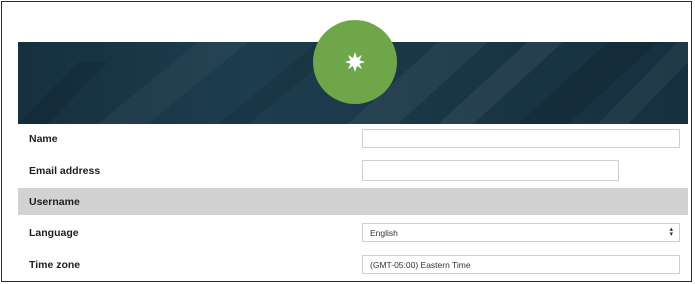  What do you see at coordinates (384, 232) in the screenshot?
I see `language-value: English` at bounding box center [384, 232].